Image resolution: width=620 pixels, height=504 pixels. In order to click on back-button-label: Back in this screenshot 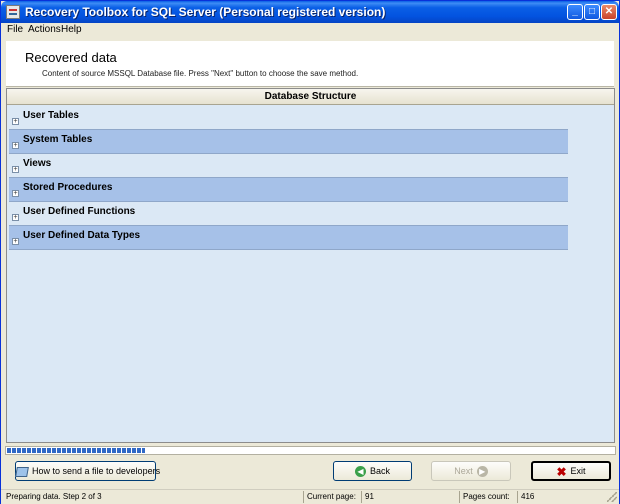, I will do `click(379, 471)`.